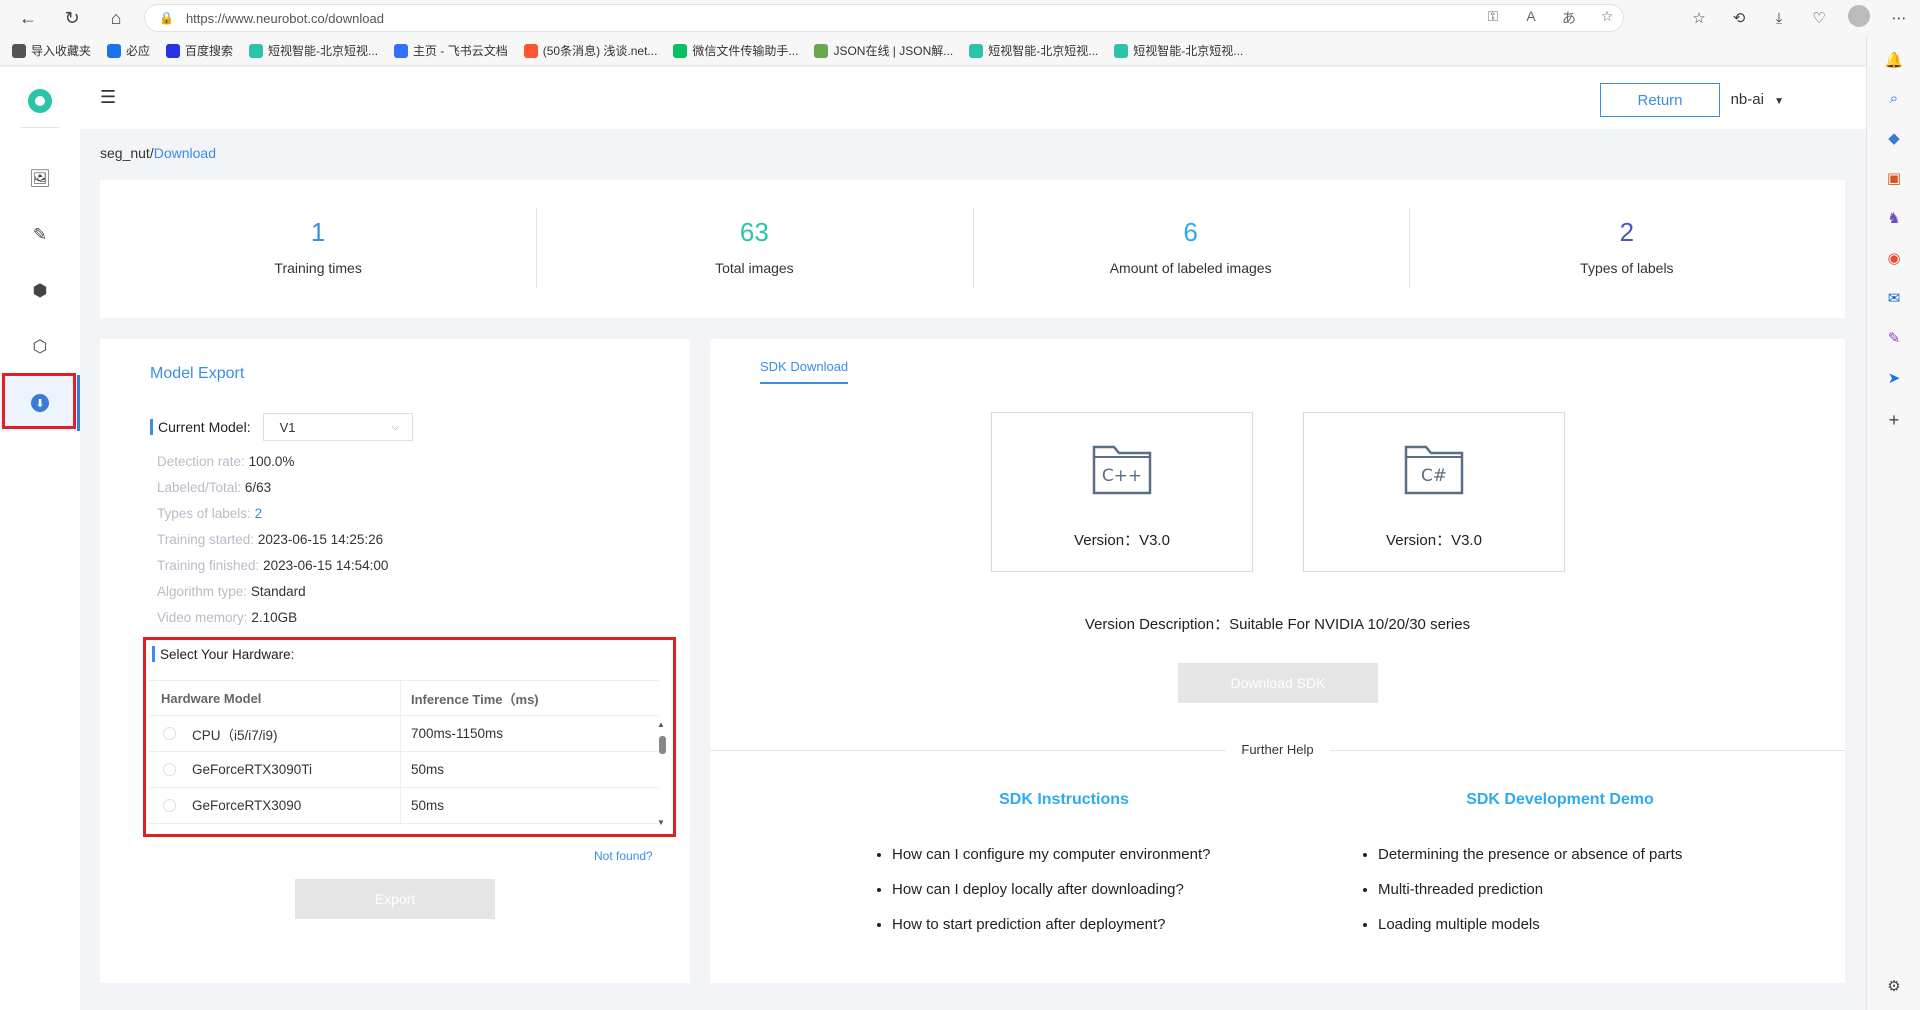 Image resolution: width=1920 pixels, height=1010 pixels. What do you see at coordinates (204, 513) in the screenshot?
I see `info-key: Types of labels:` at bounding box center [204, 513].